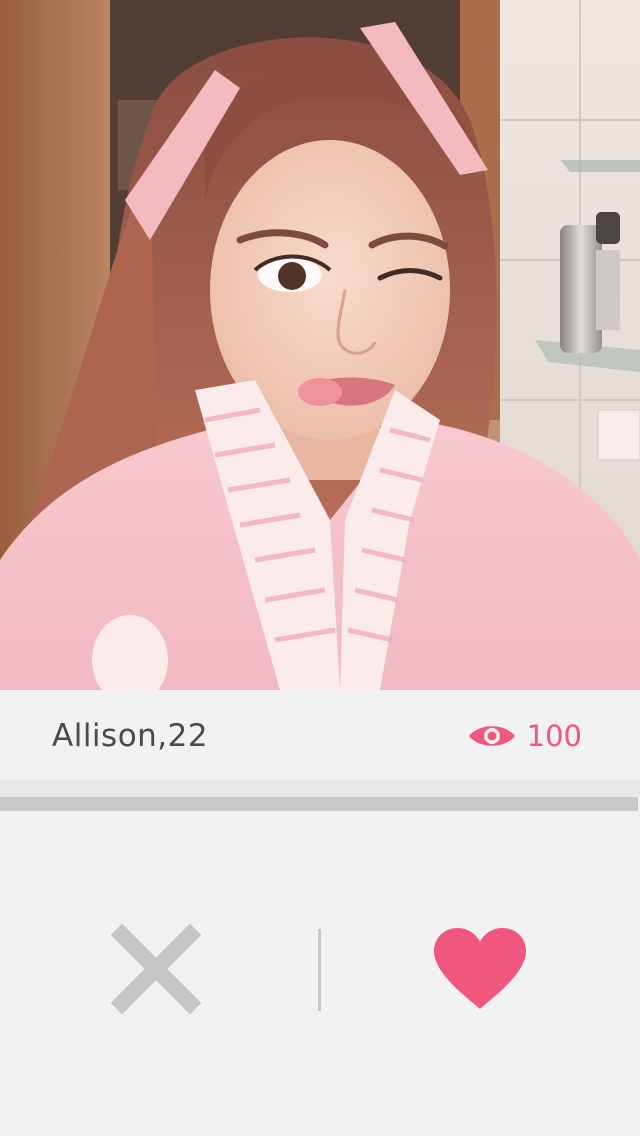  Describe the element at coordinates (320, 735) in the screenshot. I see `profile-info-bar: Allison,22 100` at that location.